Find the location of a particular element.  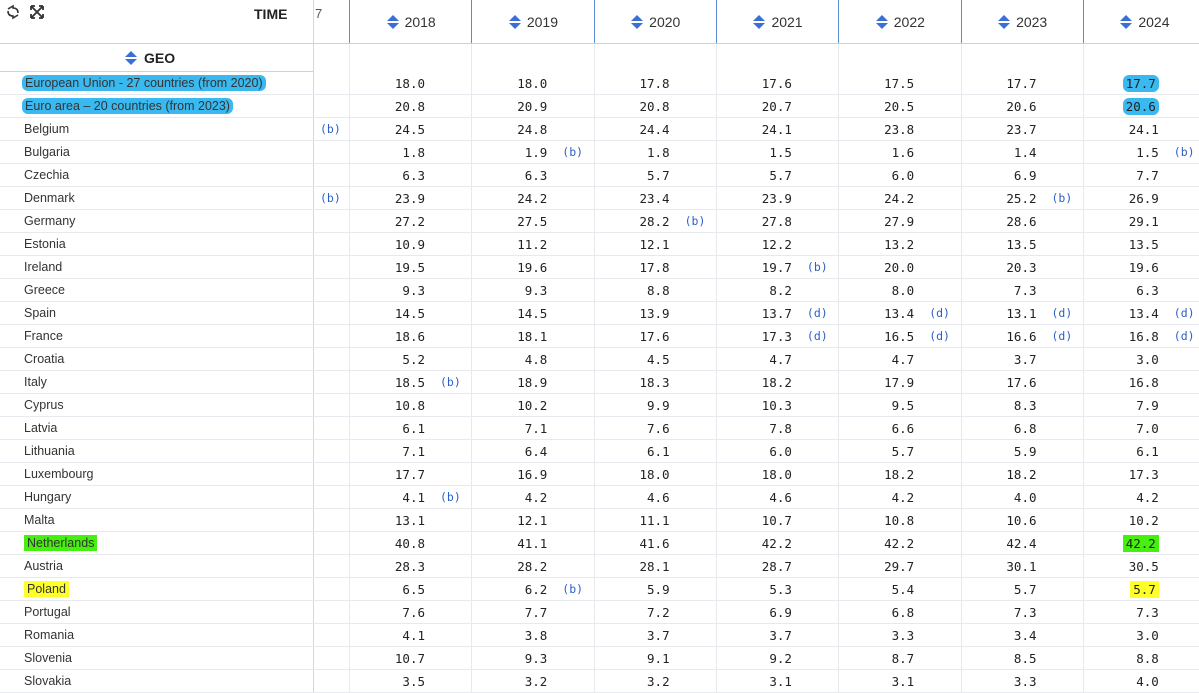

country-label: Luxembourg is located at coordinates (59, 474).